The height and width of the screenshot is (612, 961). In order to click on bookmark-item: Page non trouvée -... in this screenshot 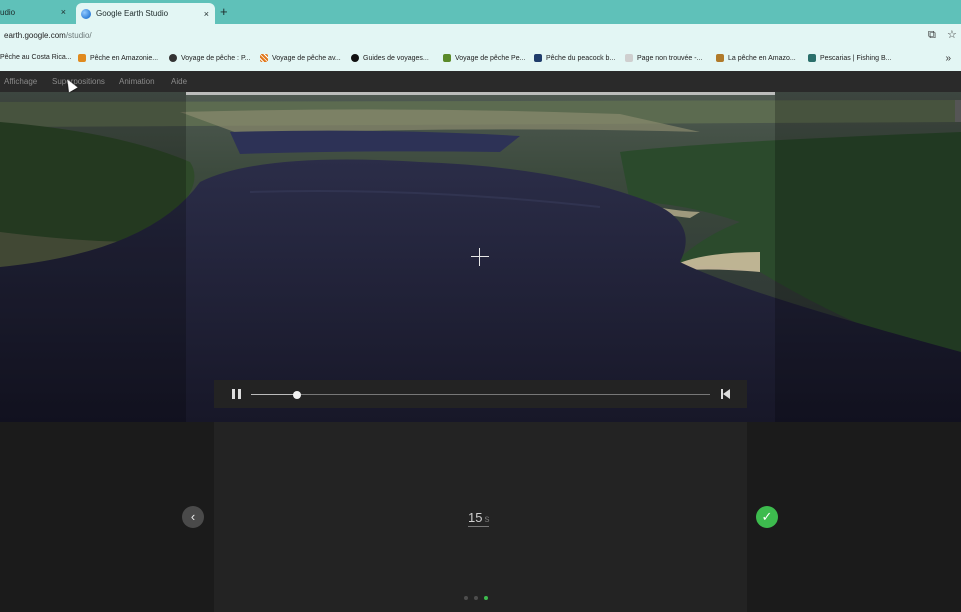, I will do `click(663, 58)`.